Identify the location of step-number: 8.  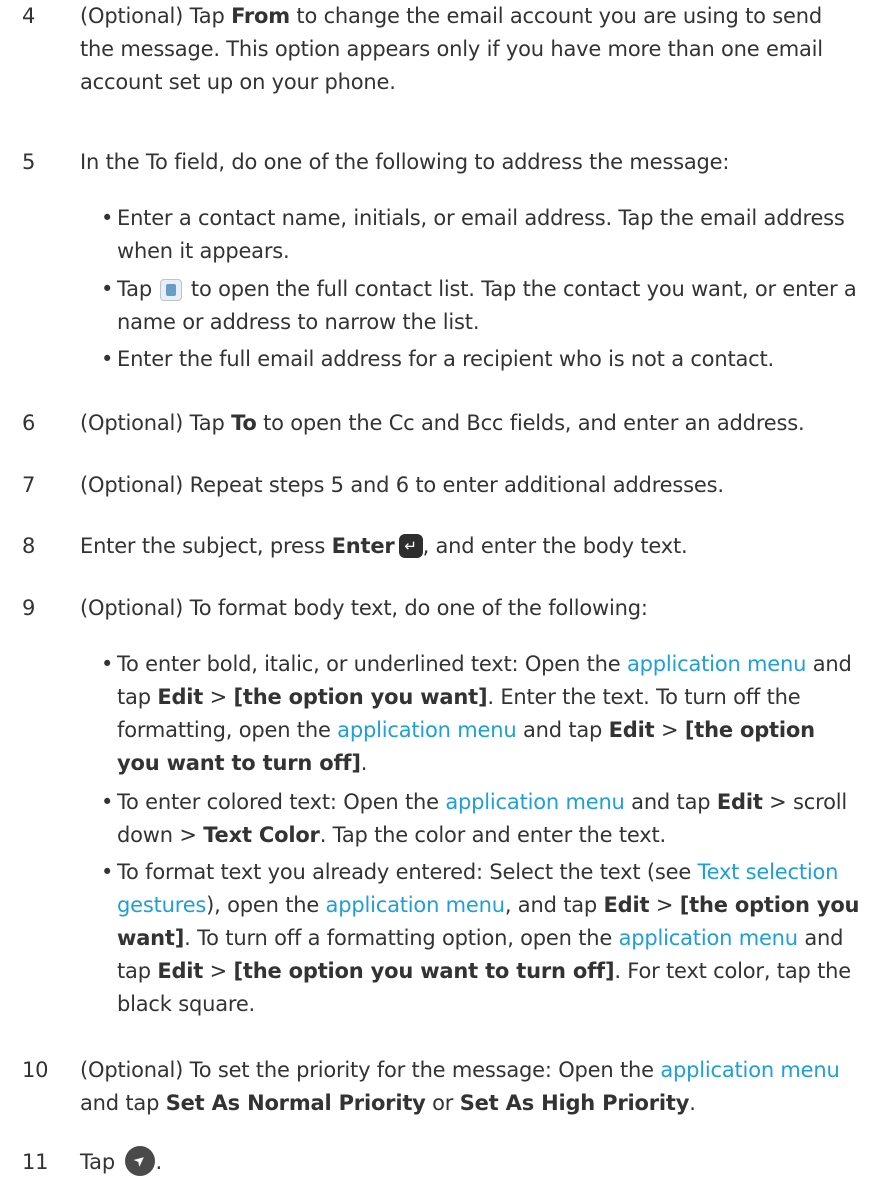
(29, 546).